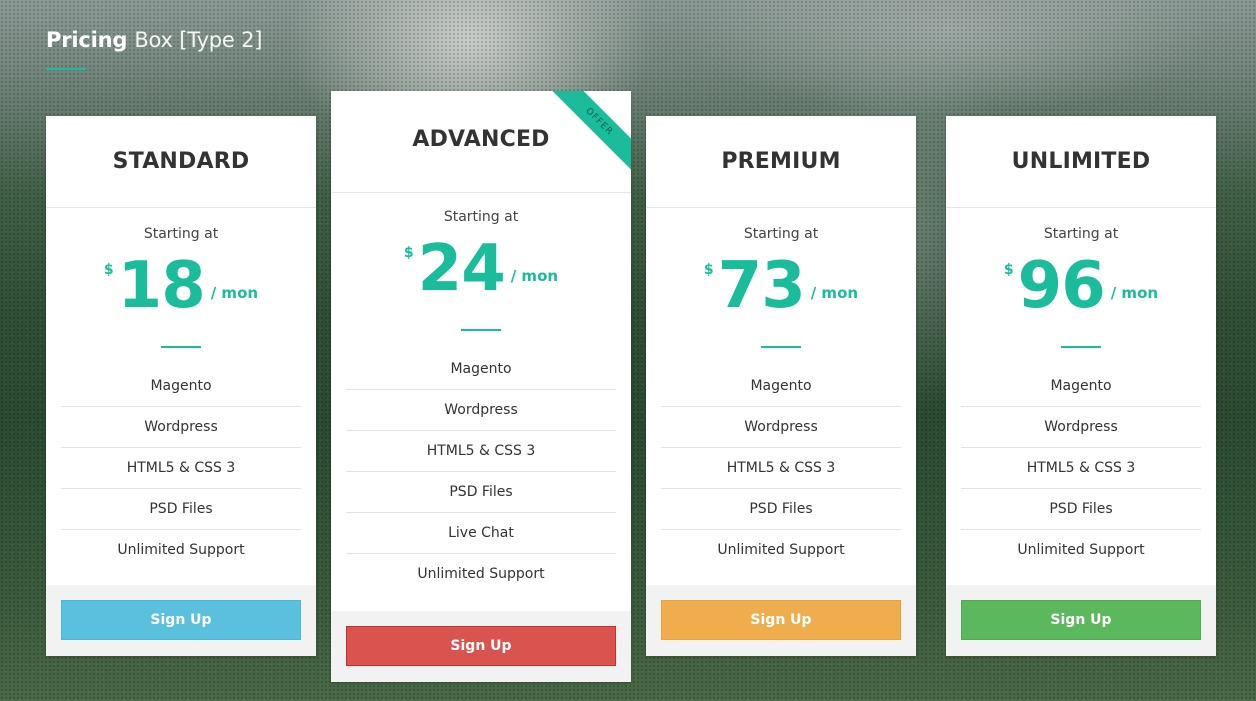 The image size is (1256, 701). I want to click on sign-up-button-unlimited: Sign Up, so click(1081, 620).